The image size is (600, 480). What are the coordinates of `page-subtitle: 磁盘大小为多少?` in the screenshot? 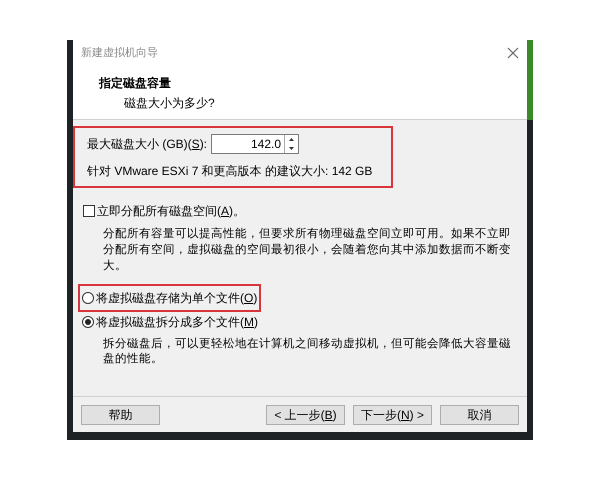 It's located at (169, 103).